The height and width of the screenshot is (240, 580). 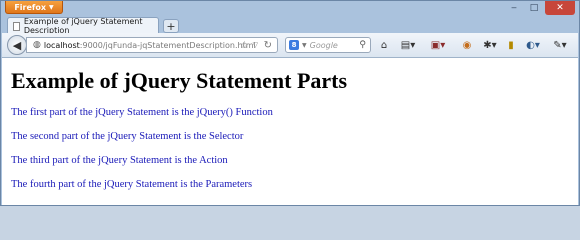 I want to click on globe-icon: ◍, so click(x=37, y=45).